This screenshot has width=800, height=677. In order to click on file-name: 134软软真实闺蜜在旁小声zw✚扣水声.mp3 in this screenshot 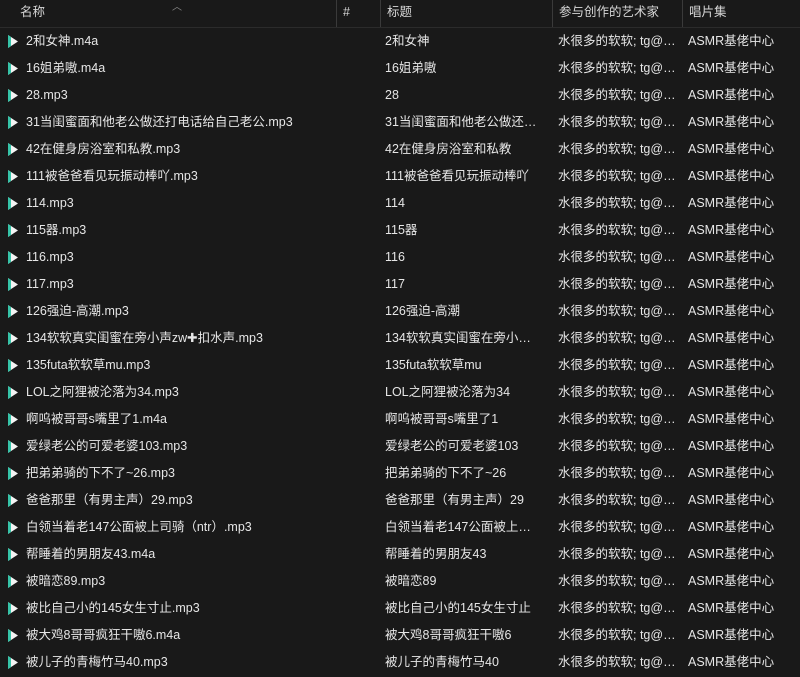, I will do `click(144, 338)`.